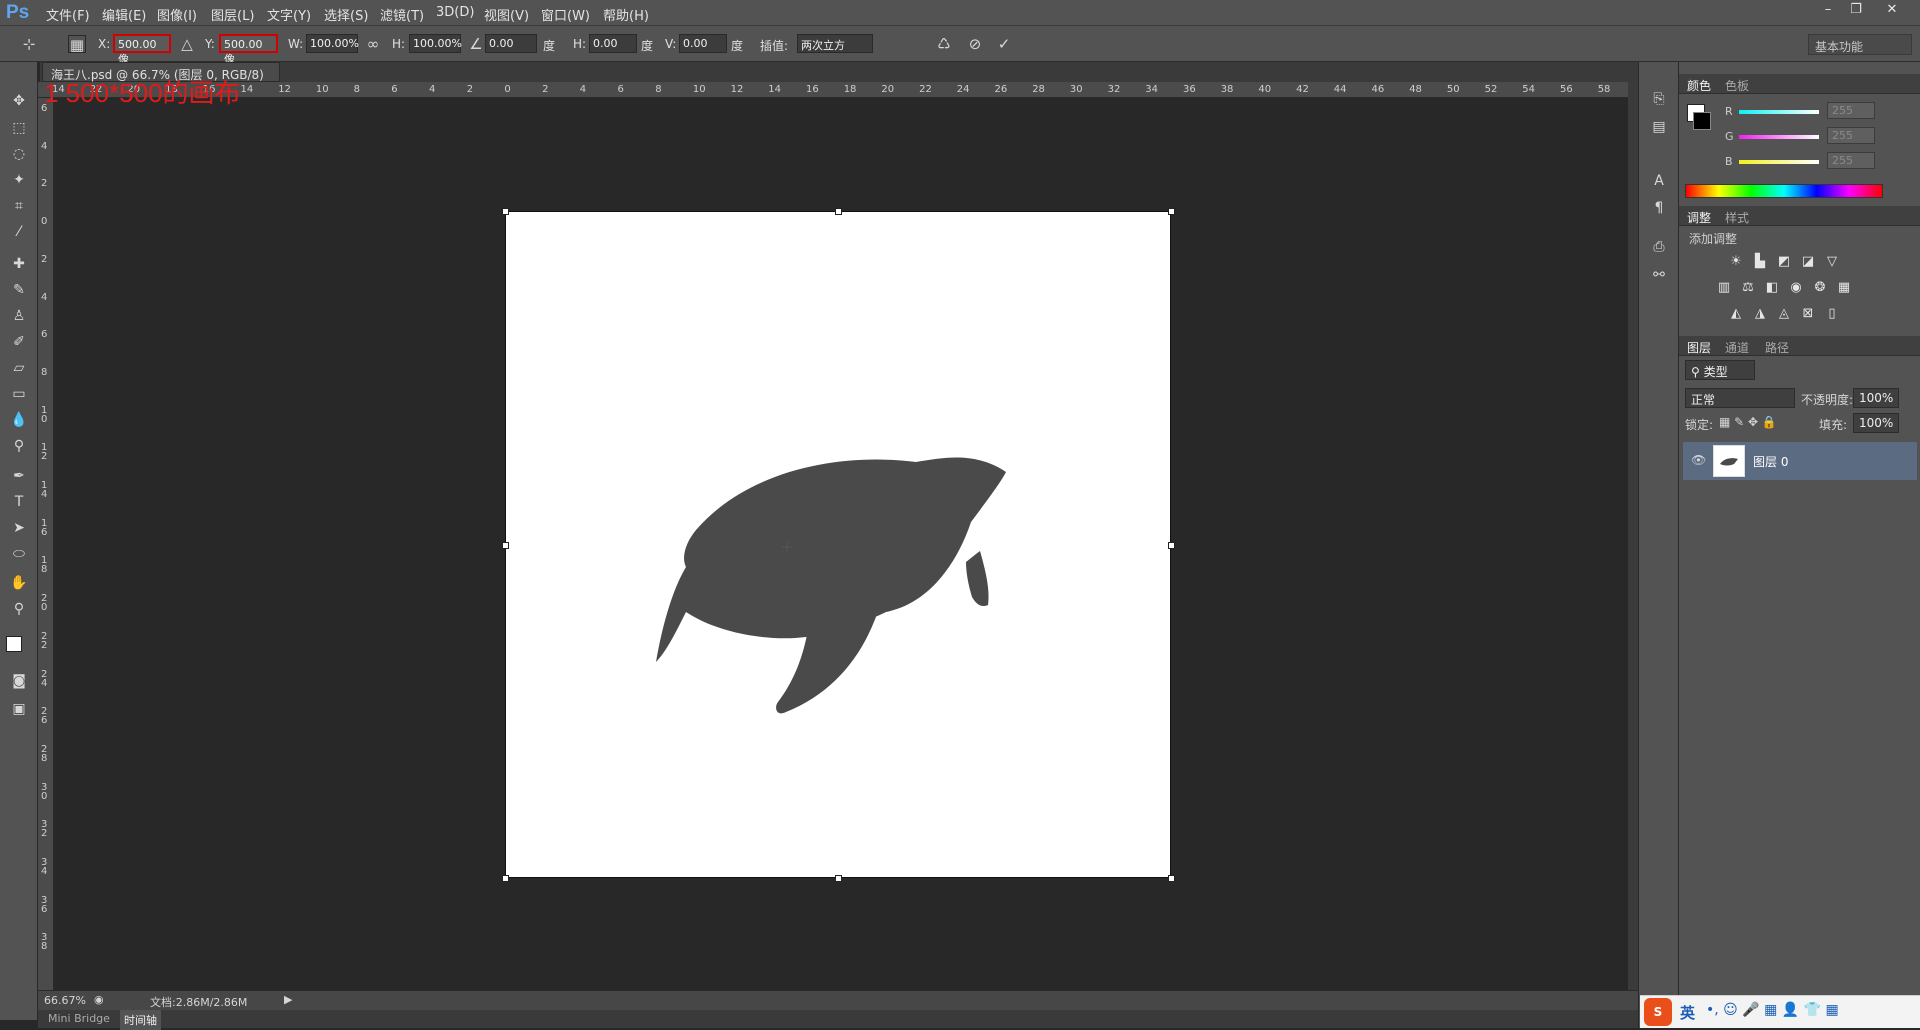 The image size is (1920, 1030). What do you see at coordinates (1892, 10) in the screenshot?
I see `close-window-icon: ✕` at bounding box center [1892, 10].